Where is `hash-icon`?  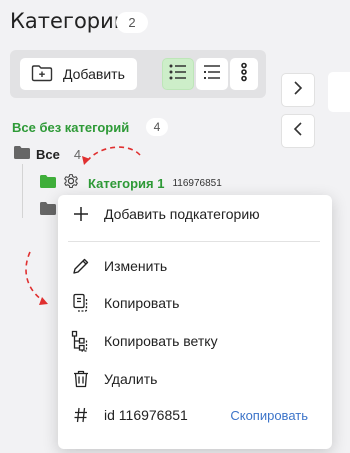 hash-icon is located at coordinates (81, 415).